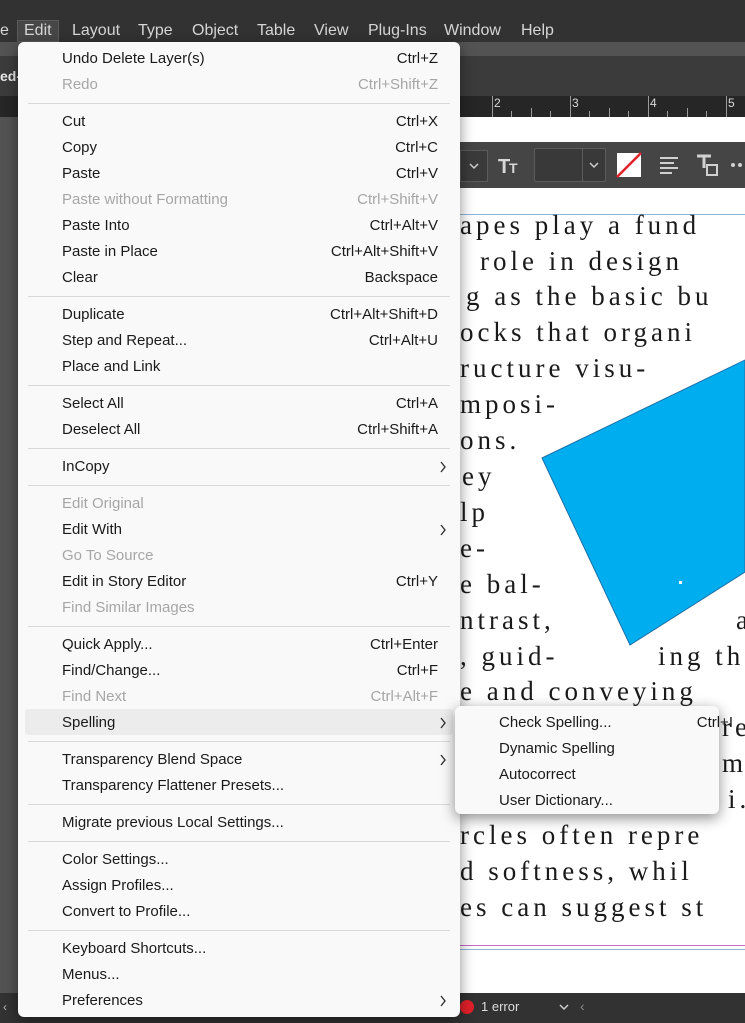 The width and height of the screenshot is (745, 1023). Describe the element at coordinates (416, 581) in the screenshot. I see `menu-item-shortcut: Ctrl+Y` at that location.